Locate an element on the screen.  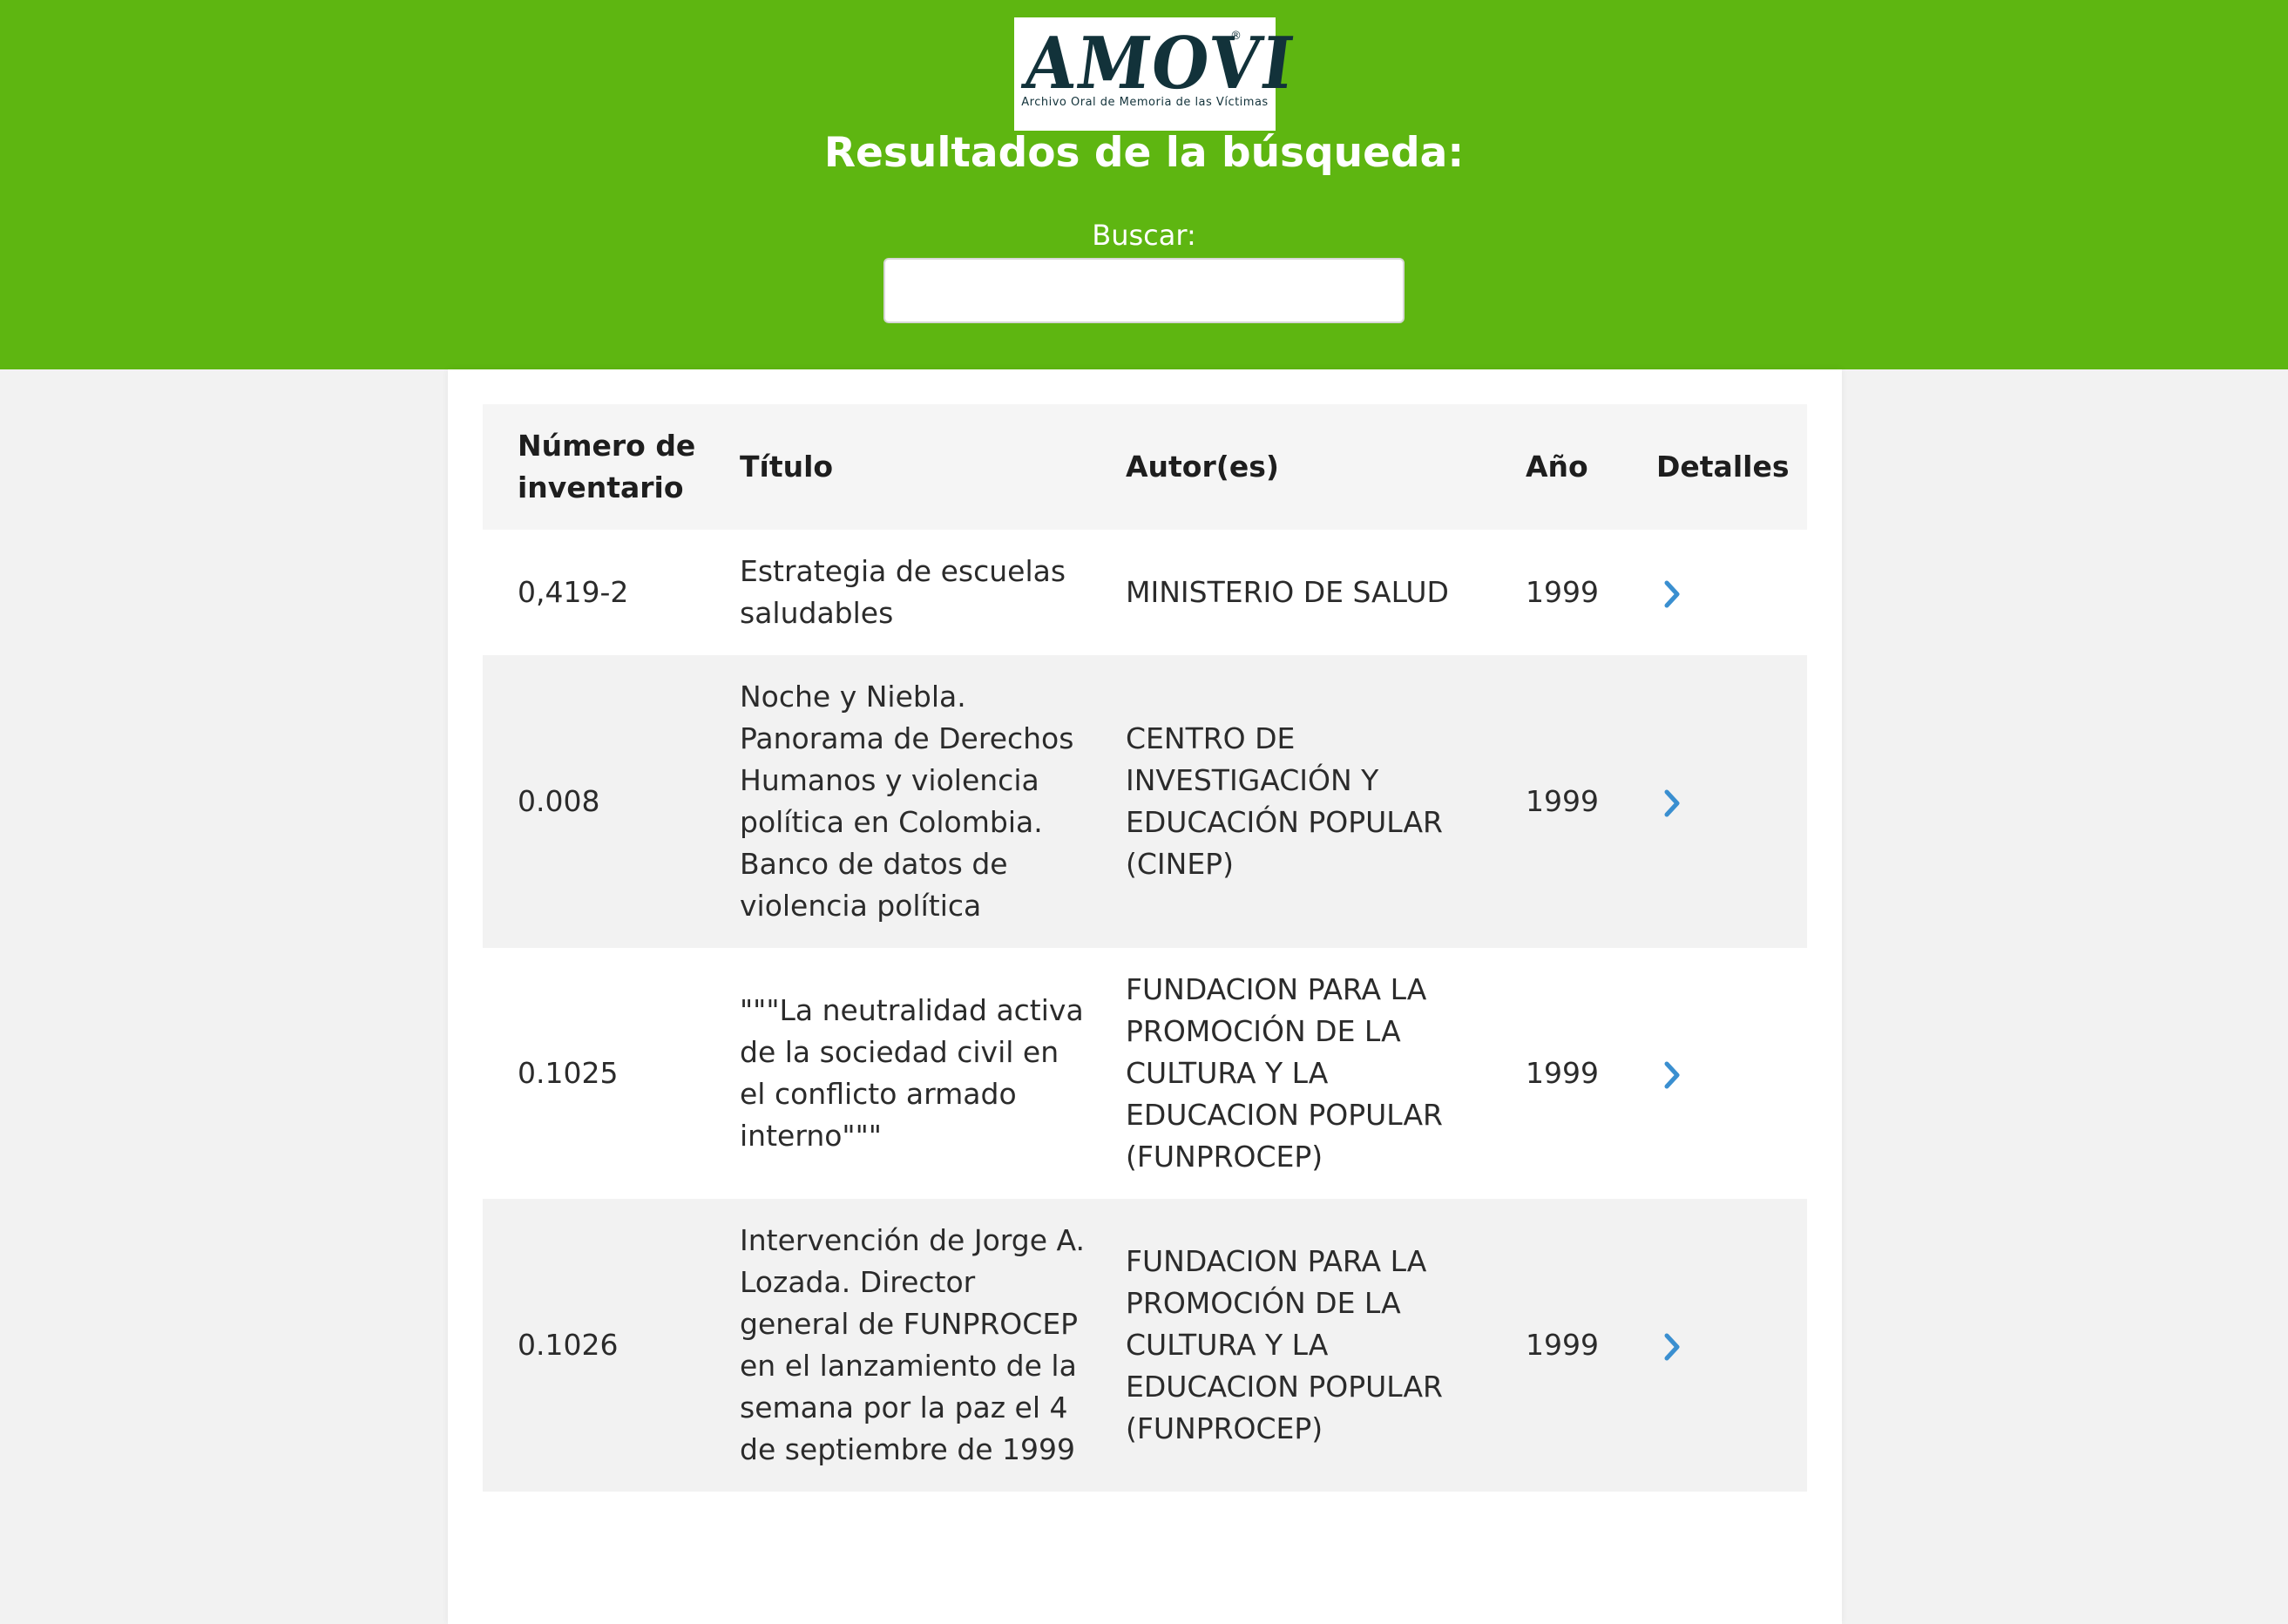
cell-titulo: Estrategia de escuelas saludables is located at coordinates (898, 592).